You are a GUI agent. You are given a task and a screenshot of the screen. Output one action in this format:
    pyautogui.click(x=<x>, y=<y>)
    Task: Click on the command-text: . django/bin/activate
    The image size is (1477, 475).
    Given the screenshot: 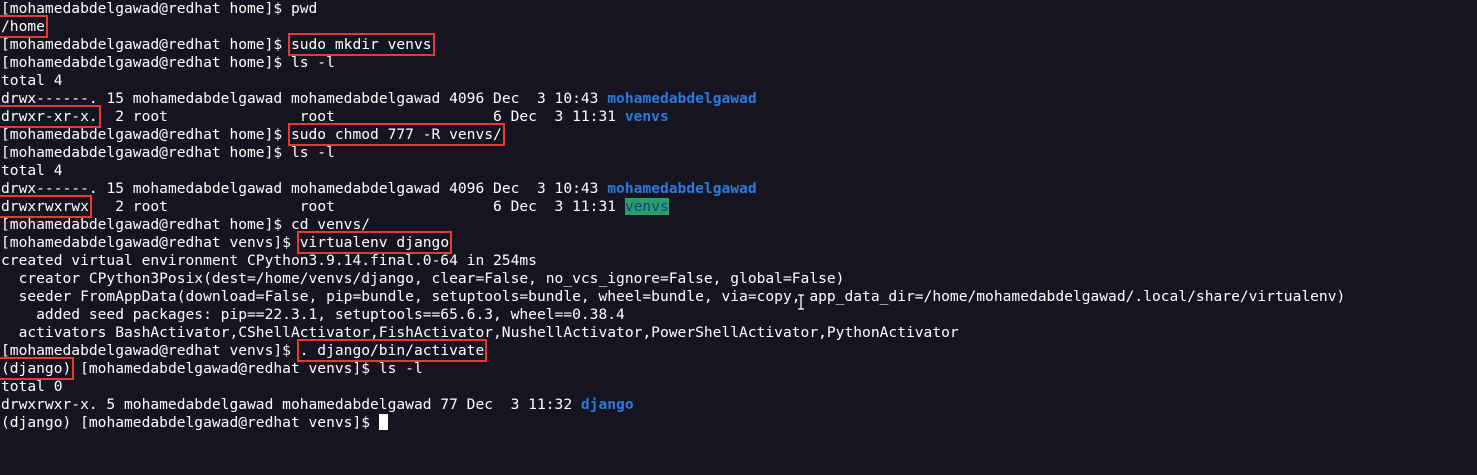 What is the action you would take?
    pyautogui.click(x=392, y=350)
    